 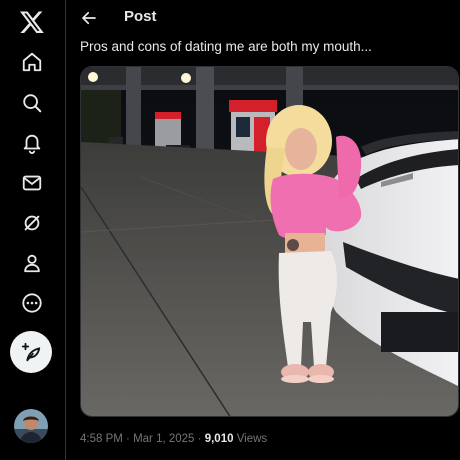 I want to click on page-title: Post, so click(x=140, y=16).